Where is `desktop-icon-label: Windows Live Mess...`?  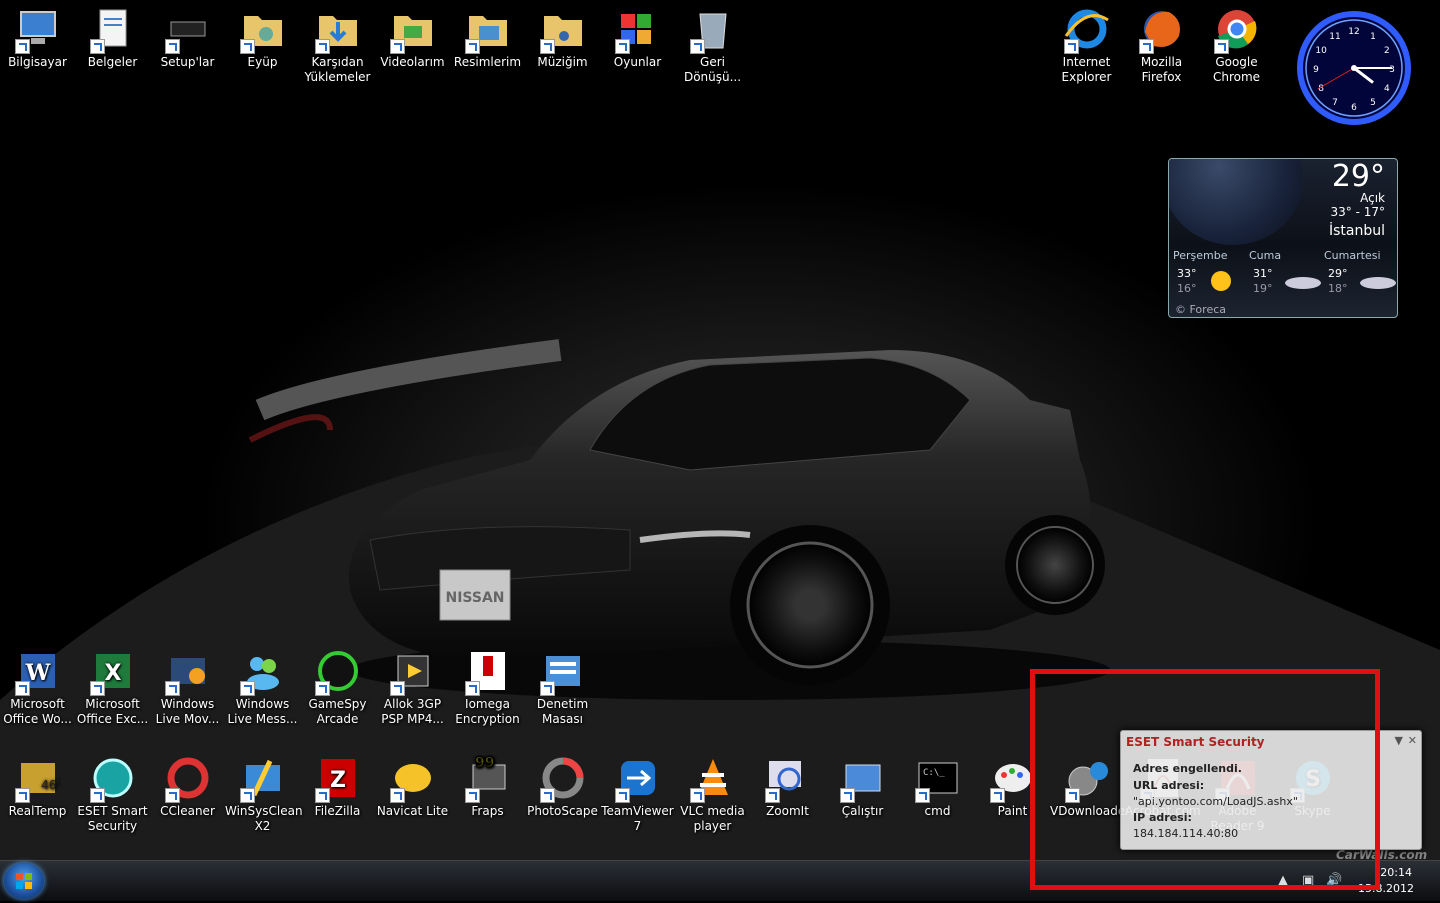 desktop-icon-label: Windows Live Mess... is located at coordinates (262, 711).